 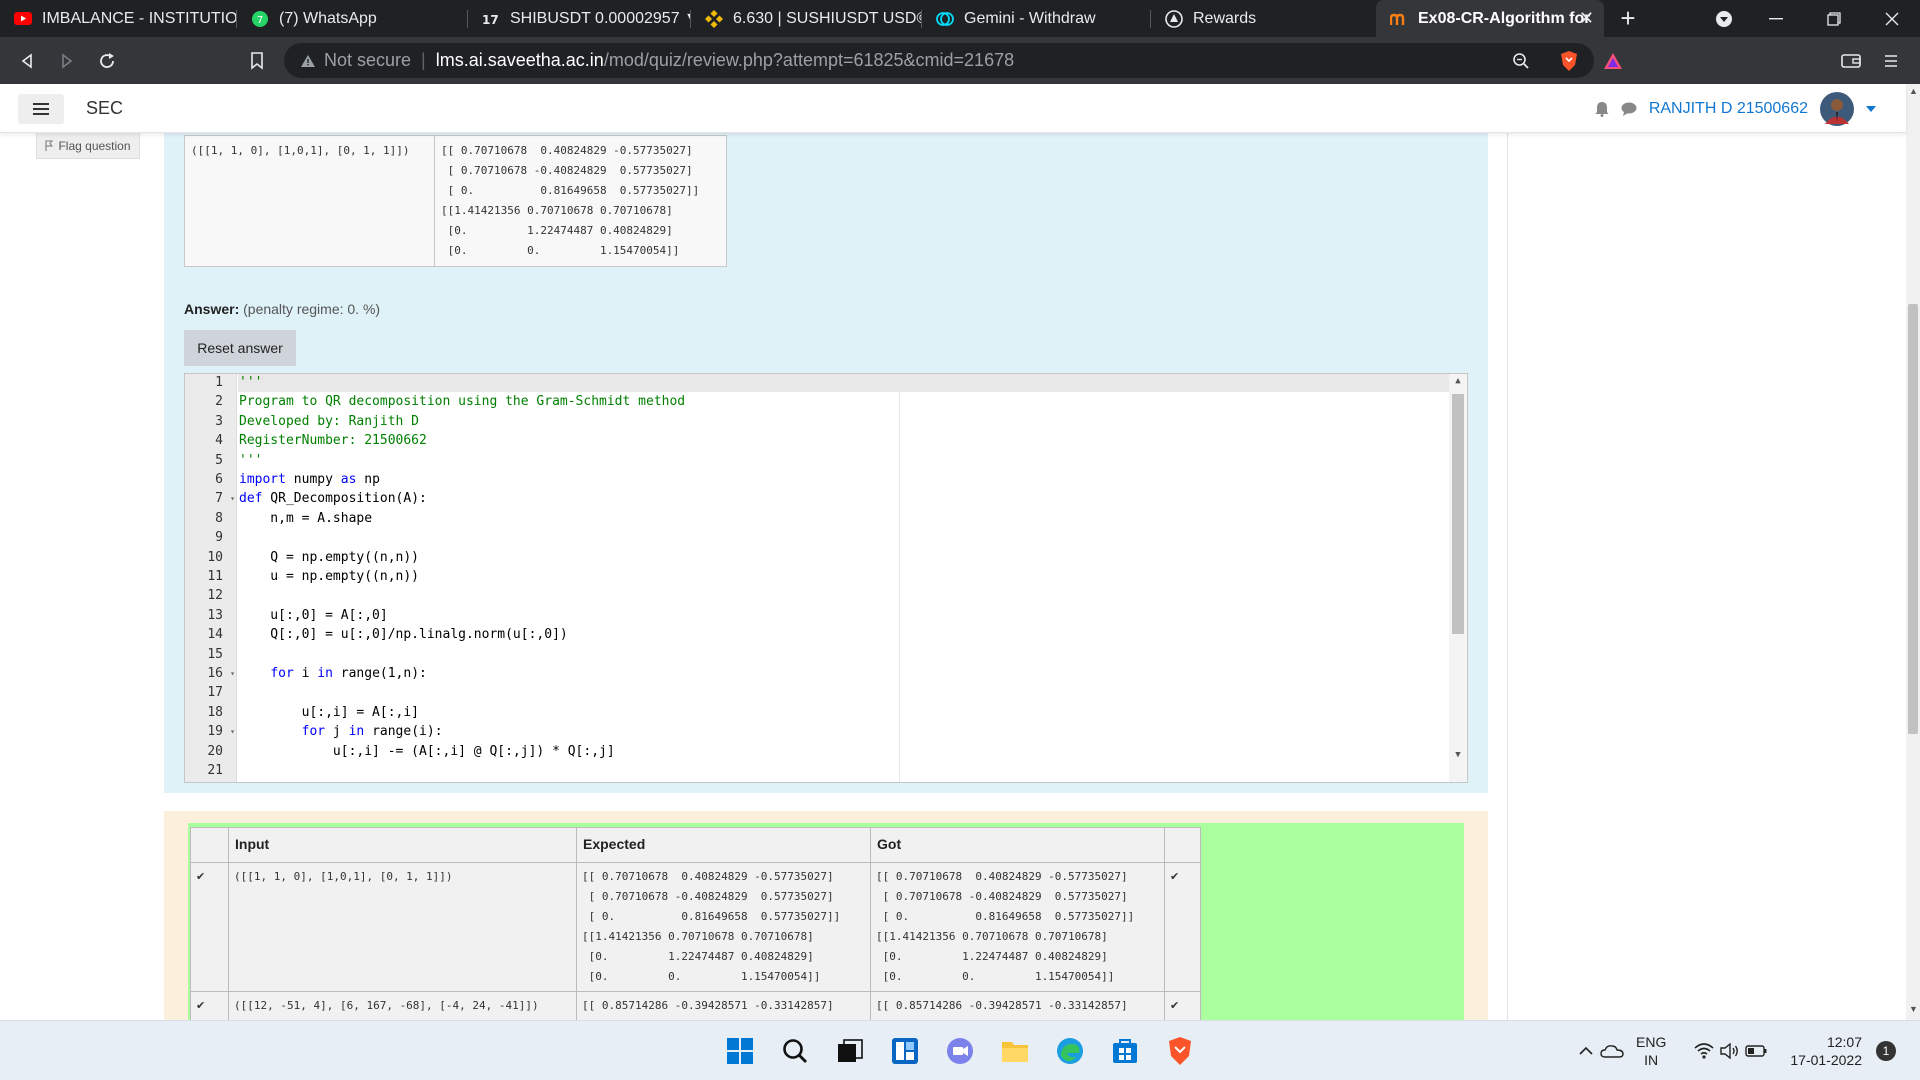 What do you see at coordinates (209, 1005) in the screenshot?
I see `pass-tick-icon: ✔` at bounding box center [209, 1005].